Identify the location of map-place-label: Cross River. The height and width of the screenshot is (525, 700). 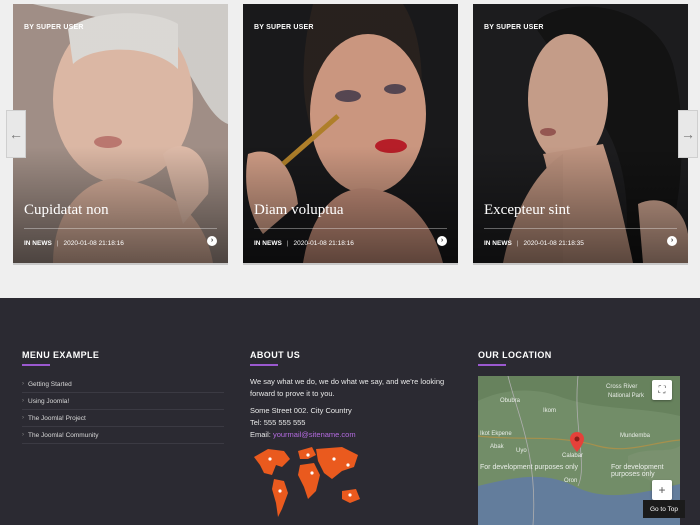
(622, 387).